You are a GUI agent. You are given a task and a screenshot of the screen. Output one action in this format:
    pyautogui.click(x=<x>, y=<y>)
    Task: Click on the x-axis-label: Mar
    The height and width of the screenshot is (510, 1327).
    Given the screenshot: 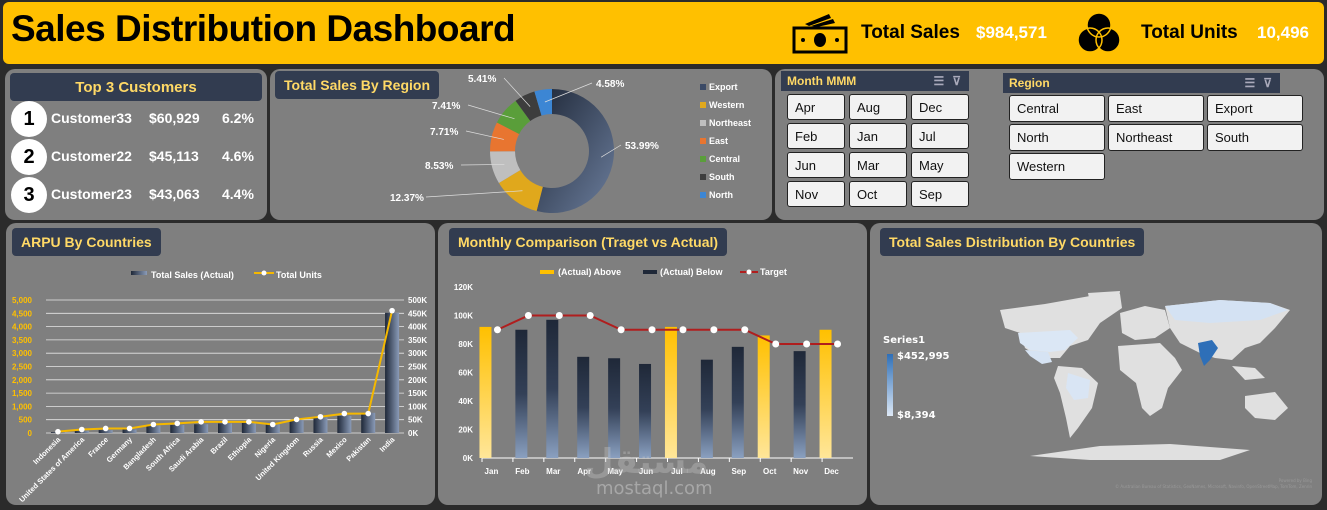 What is the action you would take?
    pyautogui.click(x=553, y=471)
    